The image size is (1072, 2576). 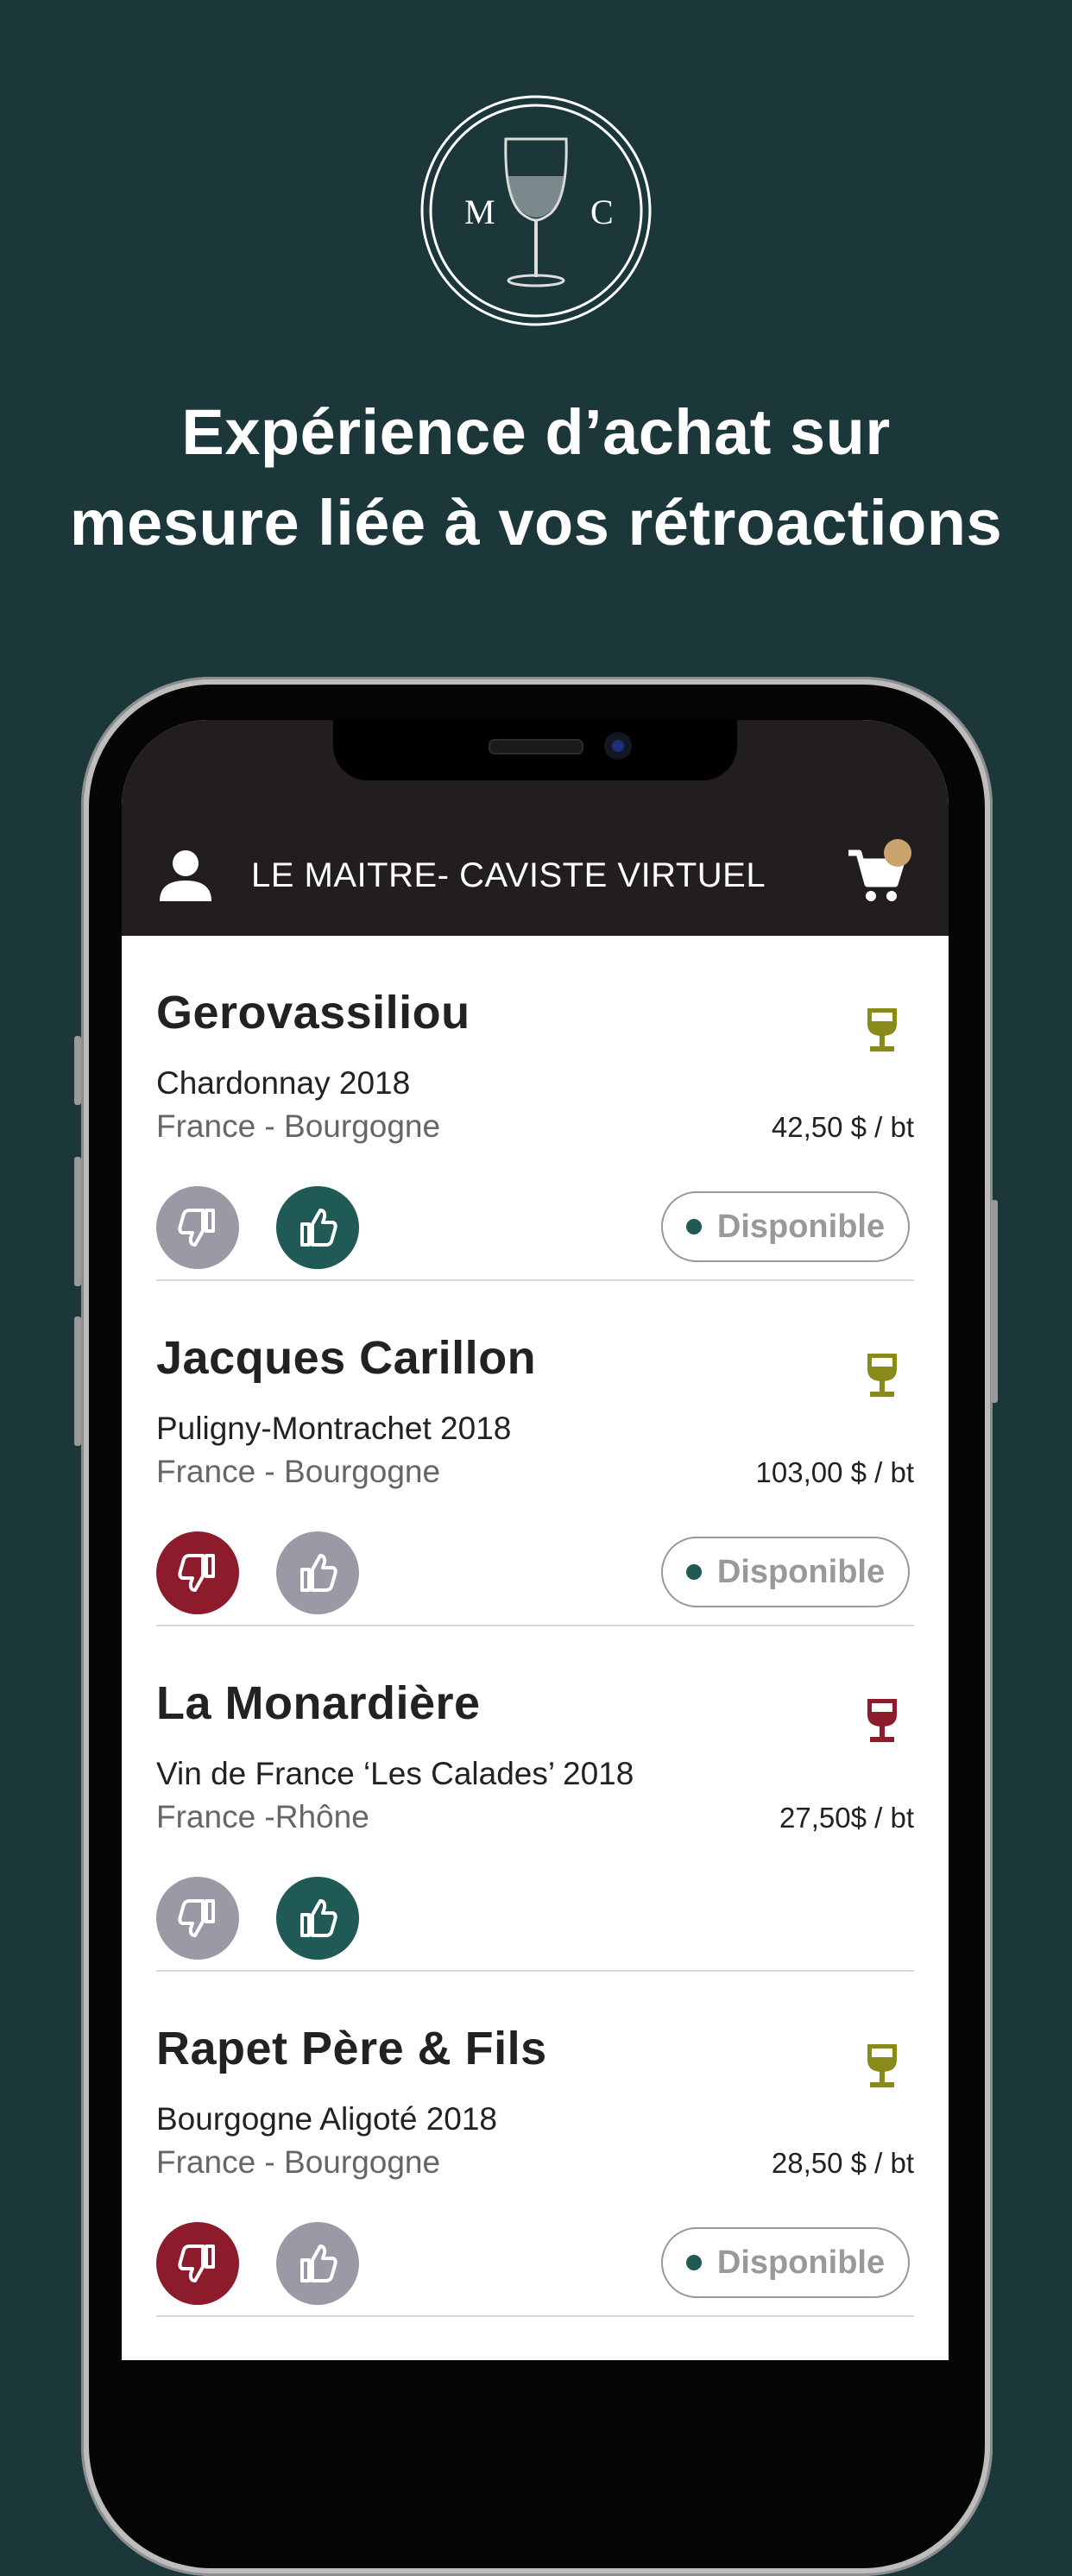 What do you see at coordinates (602, 212) in the screenshot?
I see `logo-letter-c: C` at bounding box center [602, 212].